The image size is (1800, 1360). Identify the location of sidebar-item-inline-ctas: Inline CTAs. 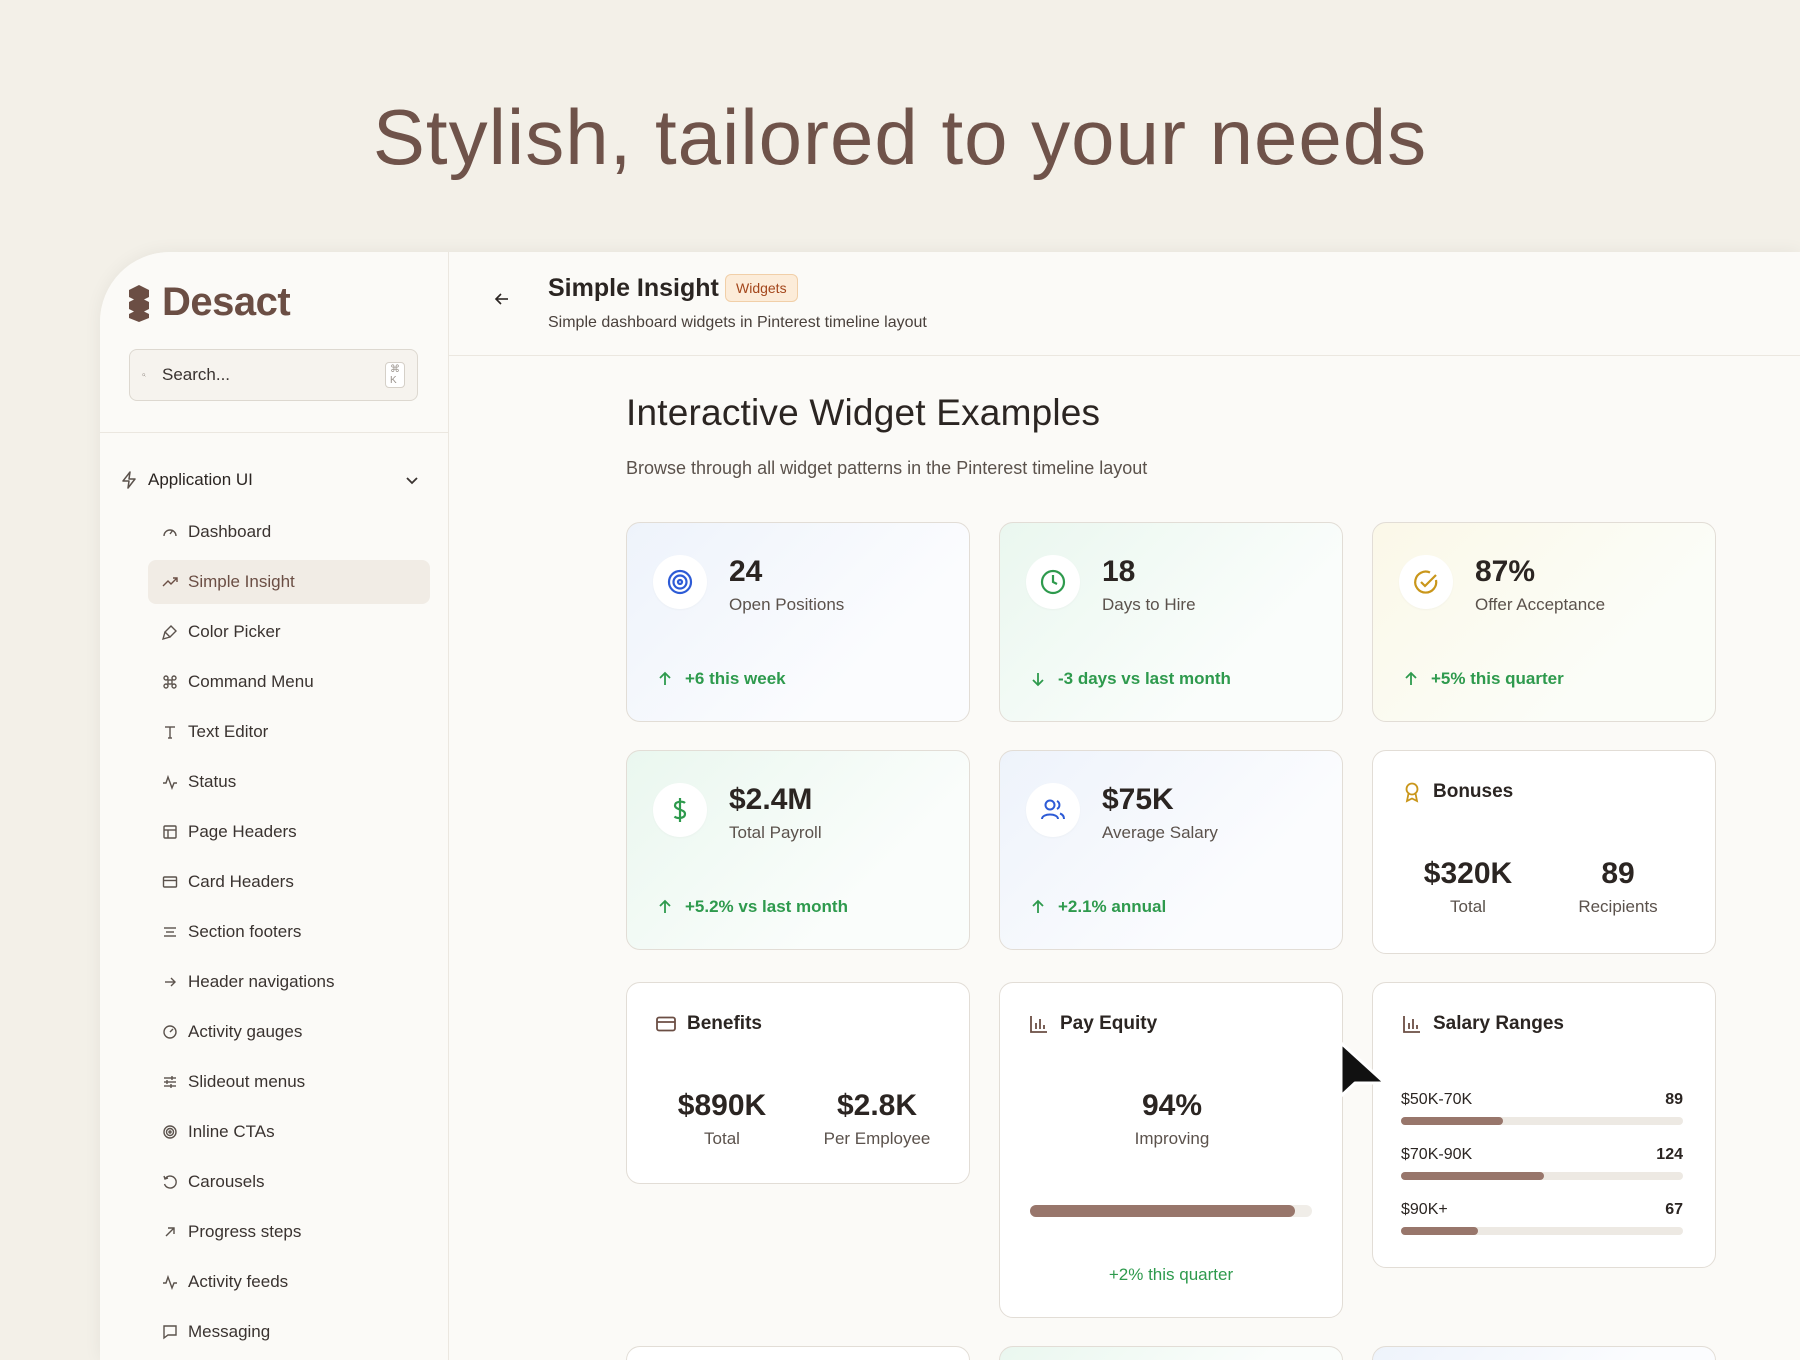
(289, 1132).